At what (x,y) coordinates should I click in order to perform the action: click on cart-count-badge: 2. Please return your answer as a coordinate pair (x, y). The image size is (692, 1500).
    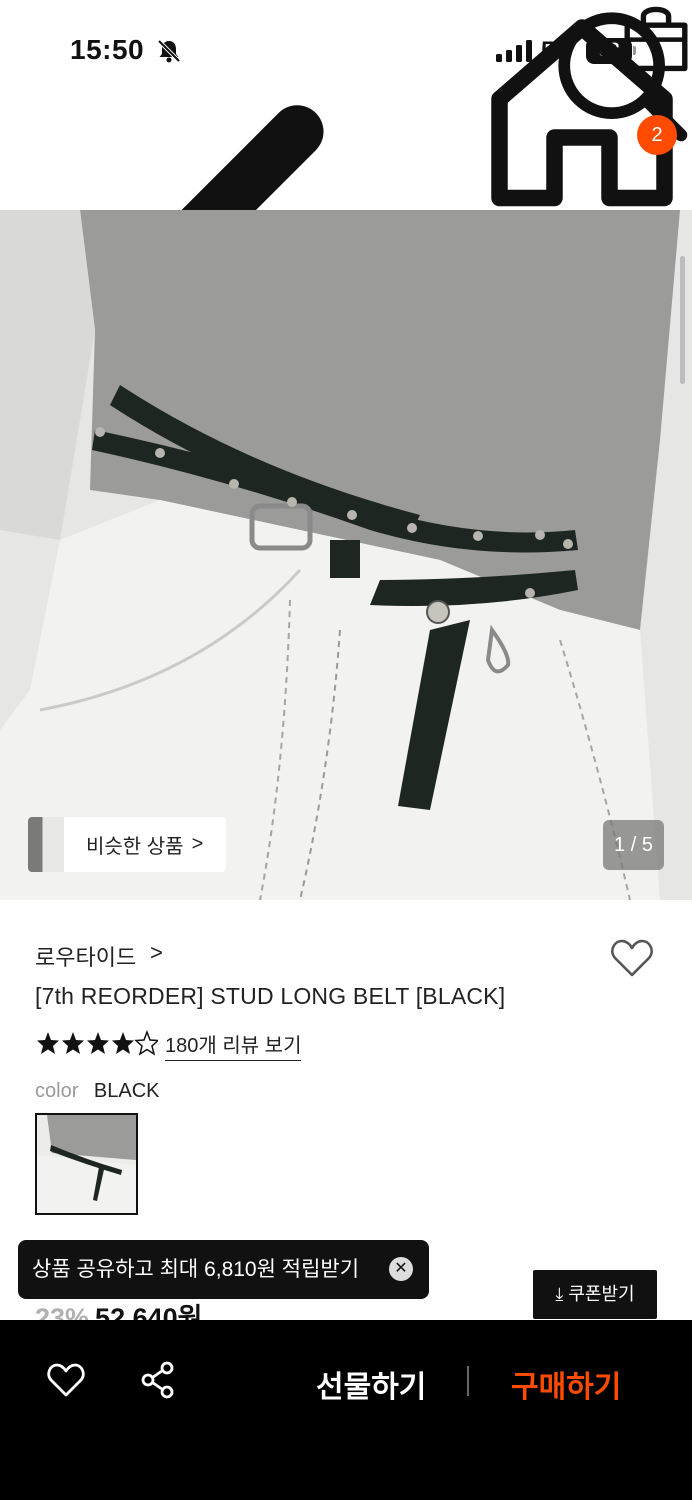
    Looking at the image, I should click on (657, 135).